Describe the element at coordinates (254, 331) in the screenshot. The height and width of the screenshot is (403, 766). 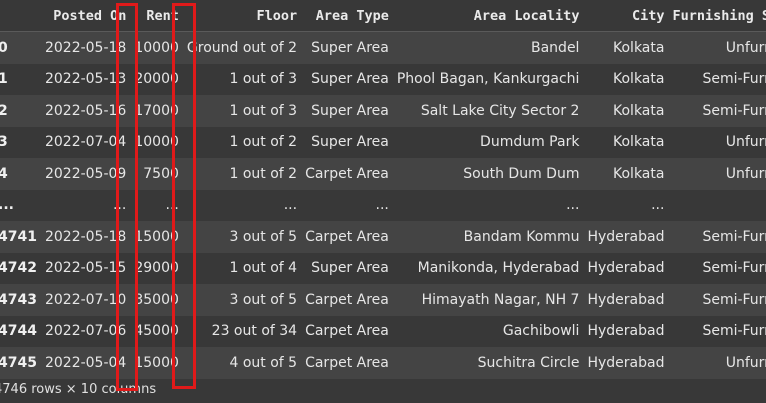
I see `cell-floor: 23 out of 34` at that location.